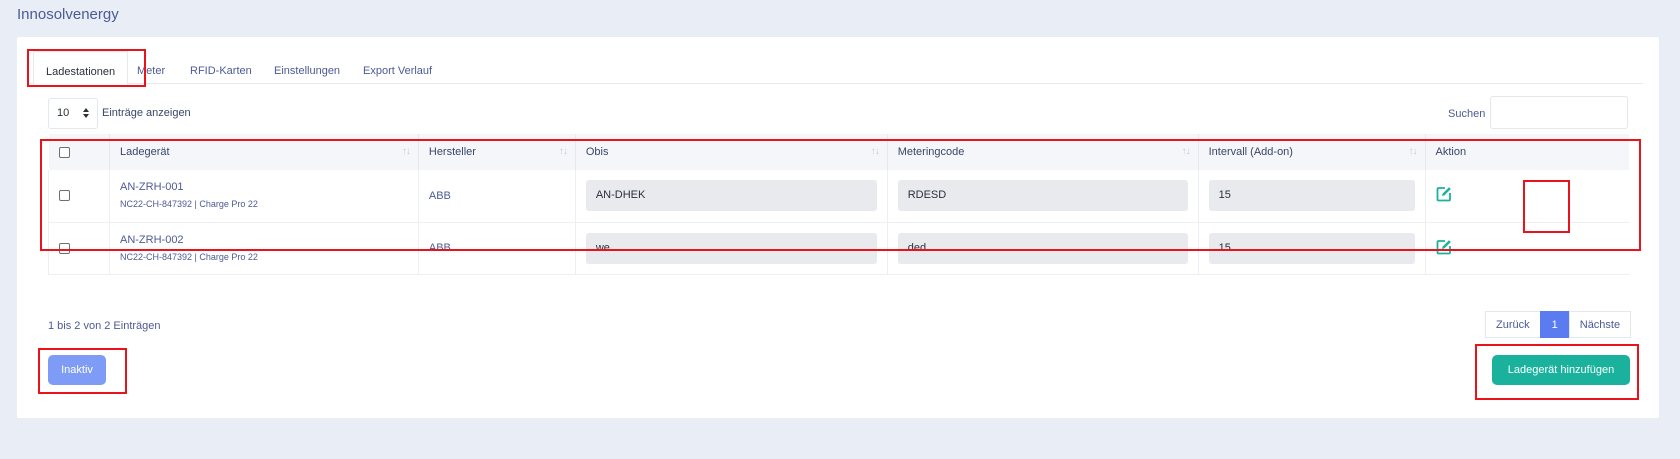 The height and width of the screenshot is (459, 1680). I want to click on metering-code-cell: RDESD, so click(1043, 196).